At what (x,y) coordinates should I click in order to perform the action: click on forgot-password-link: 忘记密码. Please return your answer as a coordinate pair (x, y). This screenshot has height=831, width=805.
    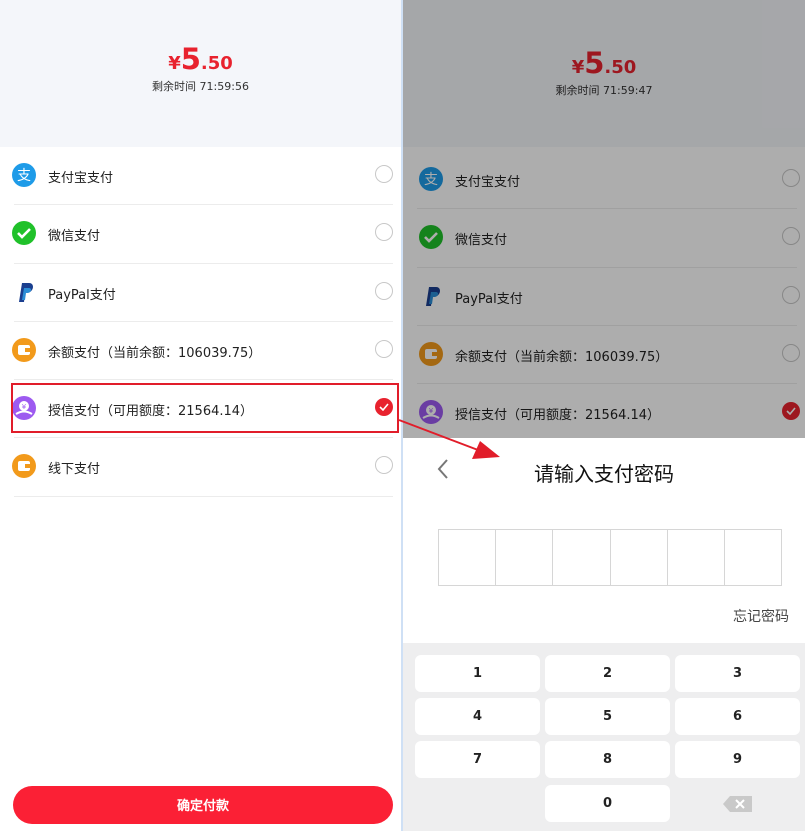
    Looking at the image, I should click on (761, 616).